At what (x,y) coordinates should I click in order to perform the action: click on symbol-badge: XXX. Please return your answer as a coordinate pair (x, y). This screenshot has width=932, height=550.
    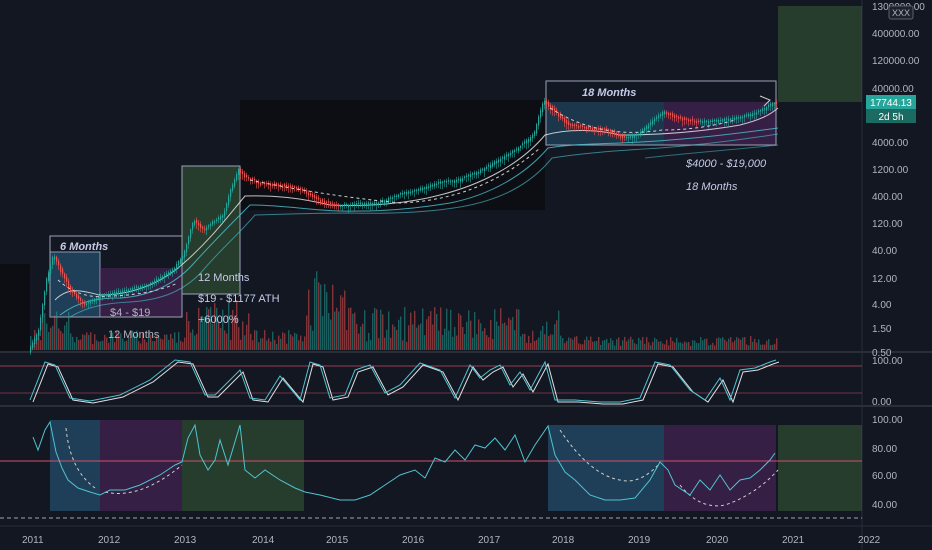
    Looking at the image, I should click on (901, 12).